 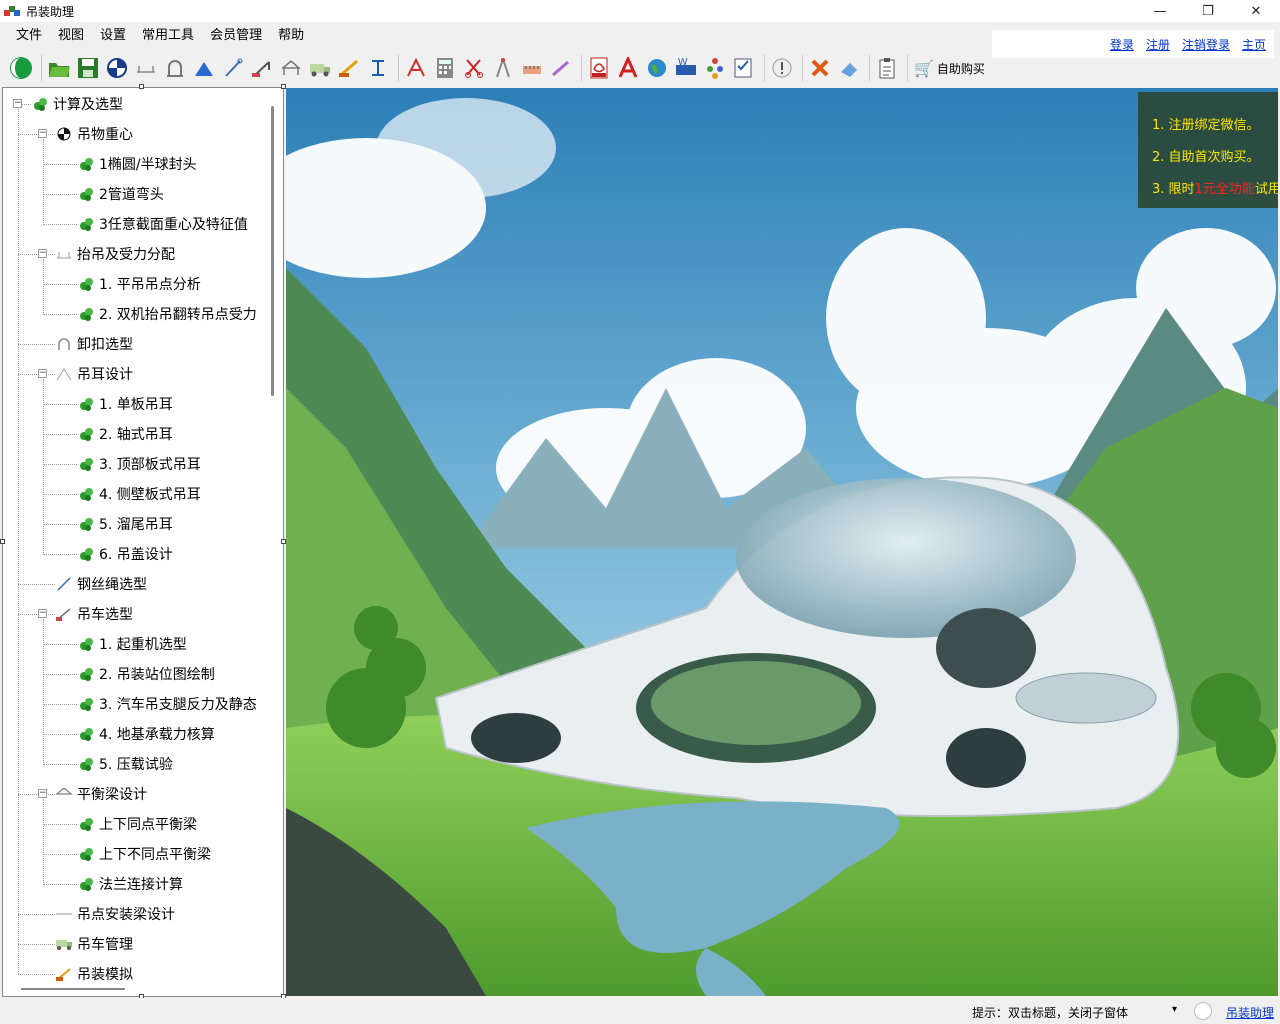 I want to click on tree-node: 2. 双机抬吊翻转吊点受力, so click(x=167, y=314).